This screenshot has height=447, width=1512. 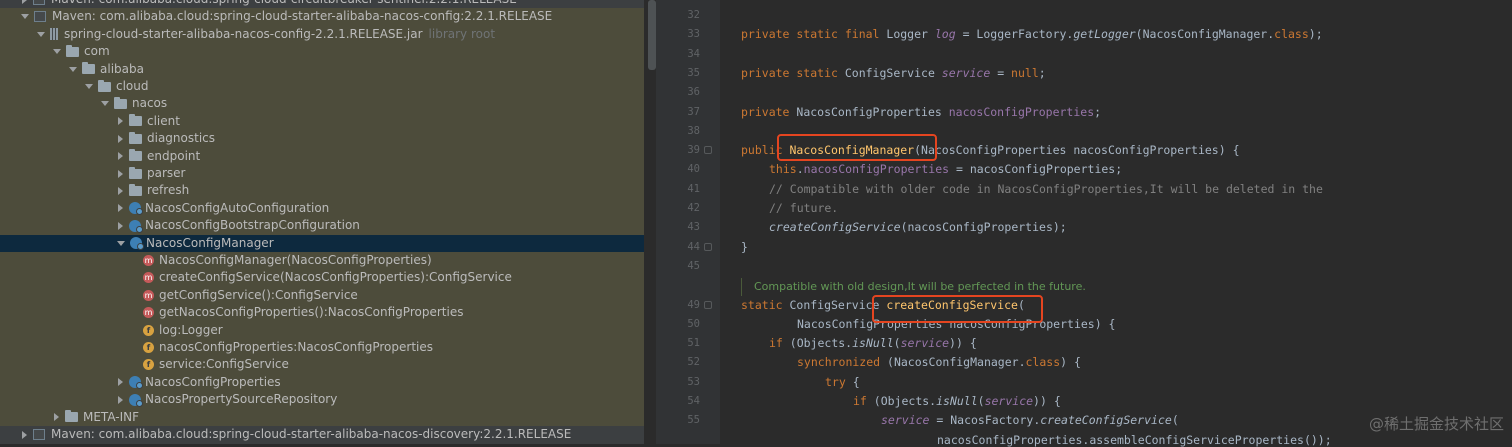 I want to click on tree-item: diagnostics, so click(x=165, y=138).